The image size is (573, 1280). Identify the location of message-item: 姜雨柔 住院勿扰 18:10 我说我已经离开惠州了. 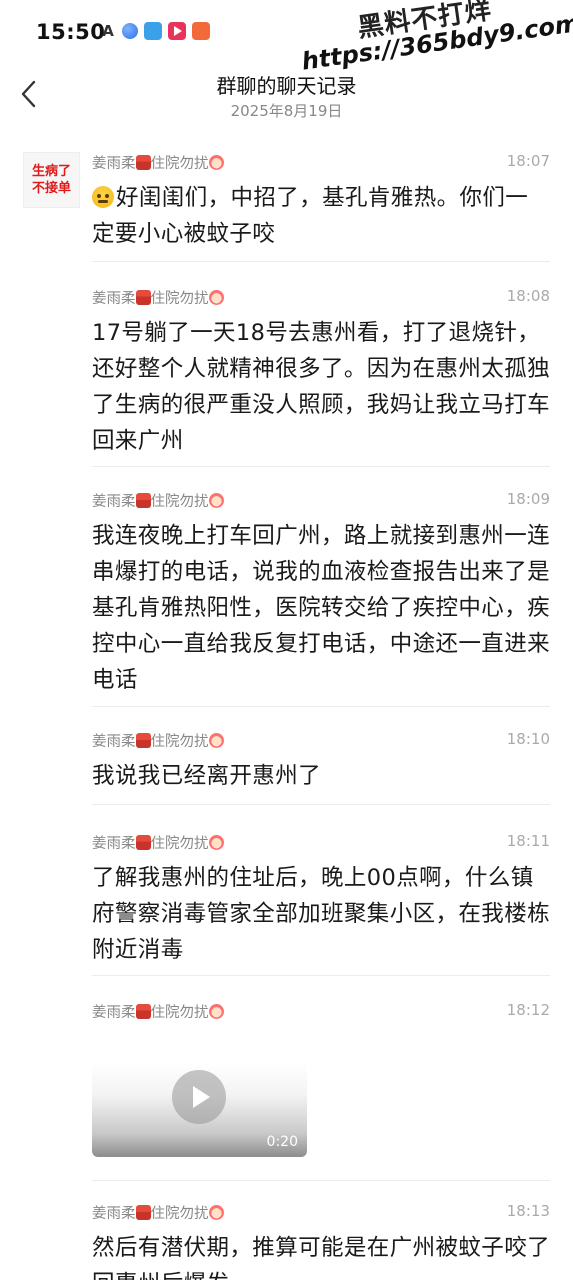
(321, 762).